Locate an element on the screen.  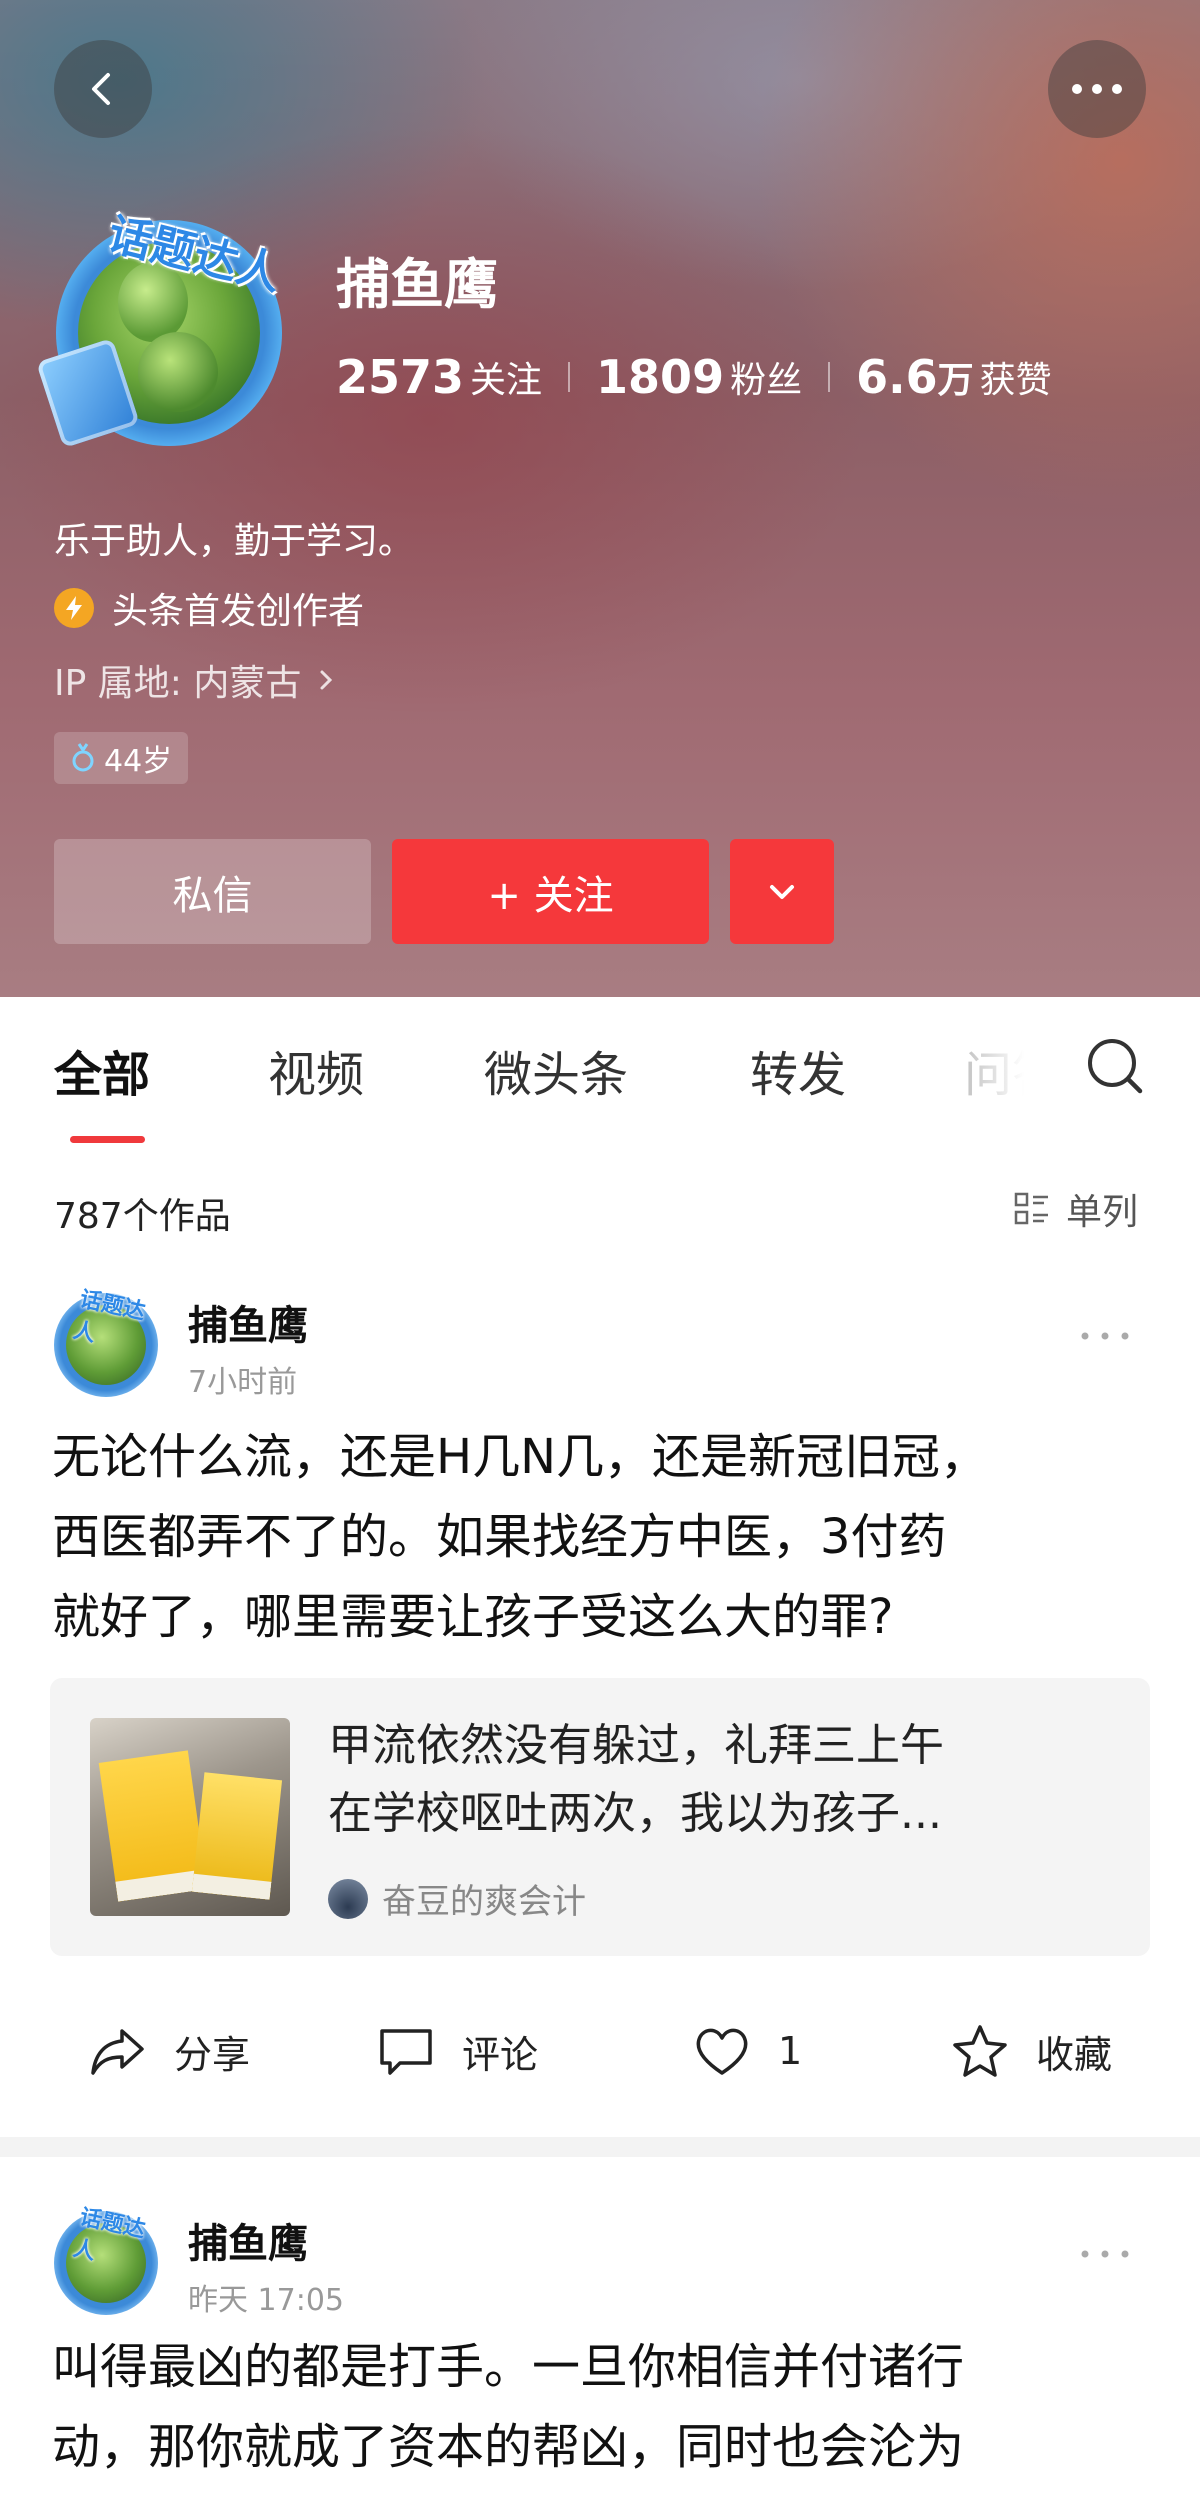
quoted-post-card: 甲流依然没有躲过，礼拜三上午 在学校呕吐两次，我以为孩子... 奋豆的爽会计 is located at coordinates (600, 1817).